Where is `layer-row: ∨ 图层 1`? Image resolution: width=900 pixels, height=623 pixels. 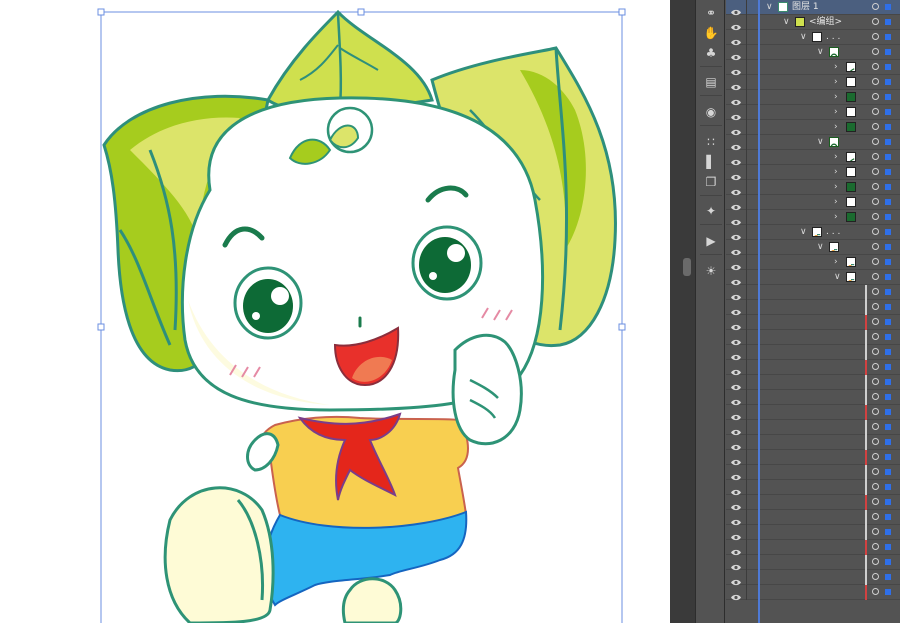
layer-row: ∨ 图层 1 is located at coordinates (813, 8).